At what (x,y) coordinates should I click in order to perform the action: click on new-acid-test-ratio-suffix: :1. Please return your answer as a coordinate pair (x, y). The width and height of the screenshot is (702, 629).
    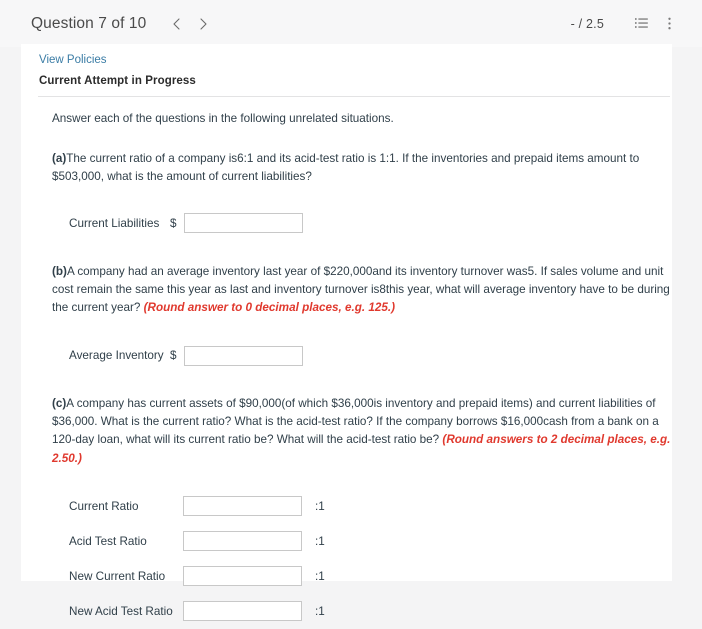
    Looking at the image, I should click on (320, 611).